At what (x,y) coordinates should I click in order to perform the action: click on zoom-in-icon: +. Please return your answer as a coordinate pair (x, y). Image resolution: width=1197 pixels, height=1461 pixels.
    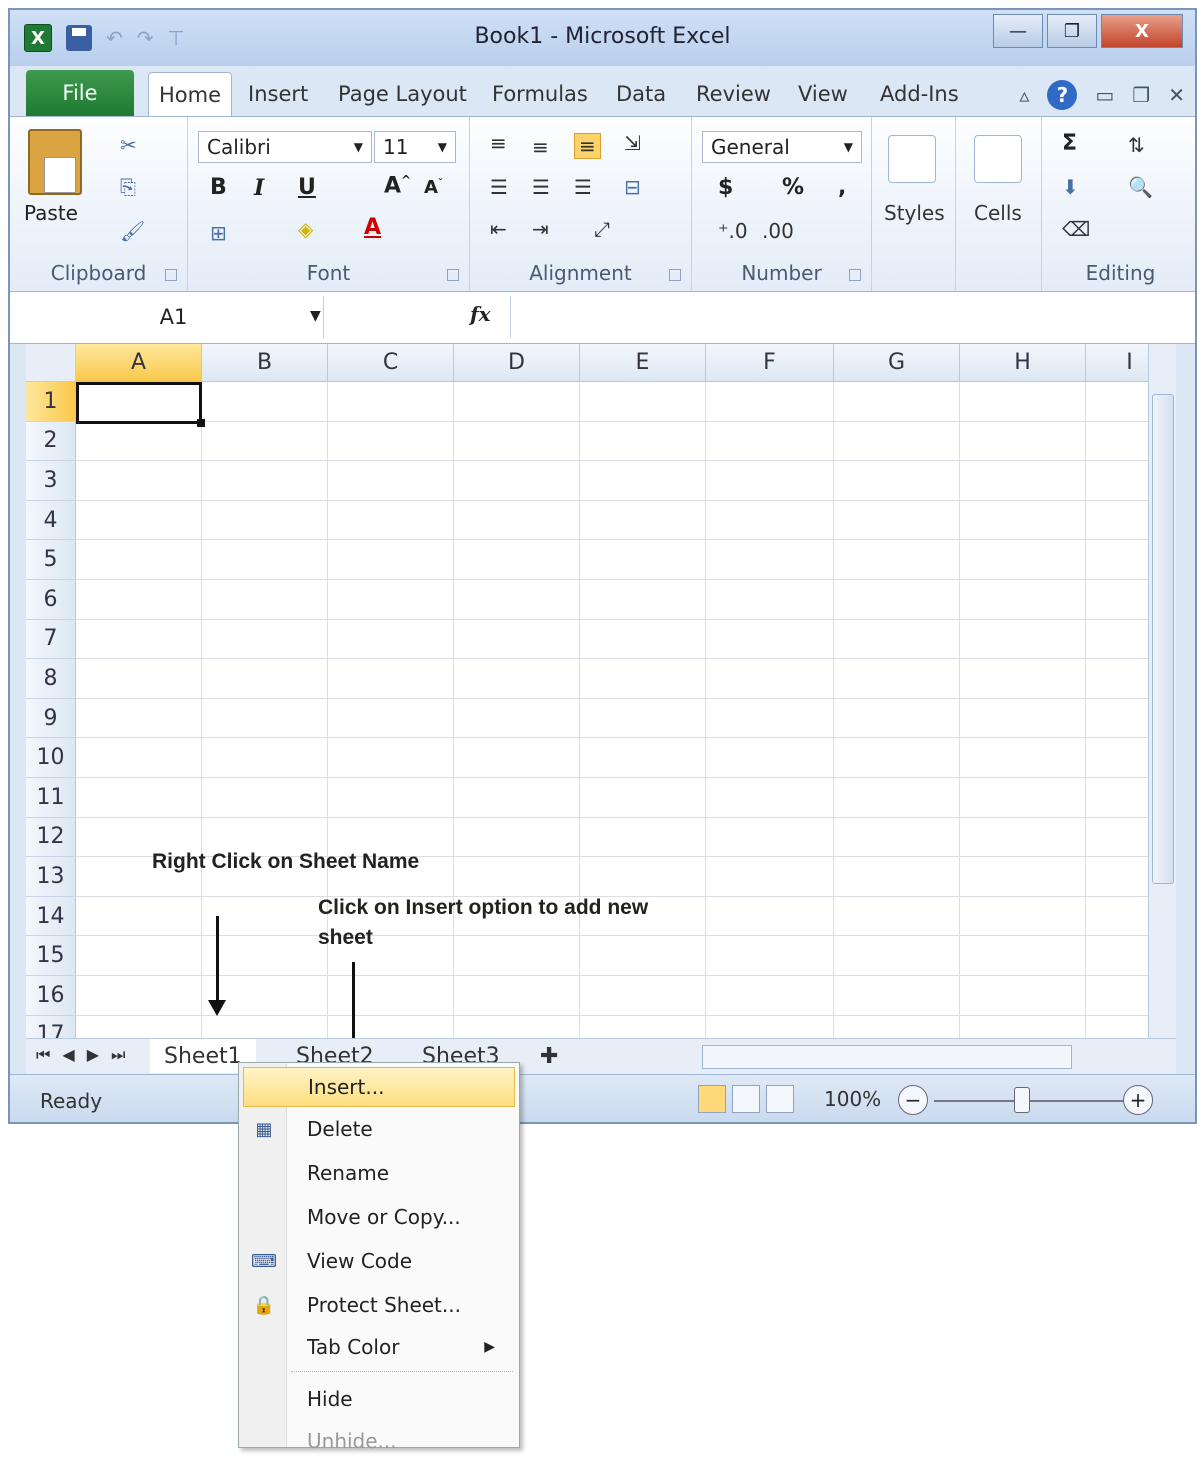
    Looking at the image, I should click on (1138, 1100).